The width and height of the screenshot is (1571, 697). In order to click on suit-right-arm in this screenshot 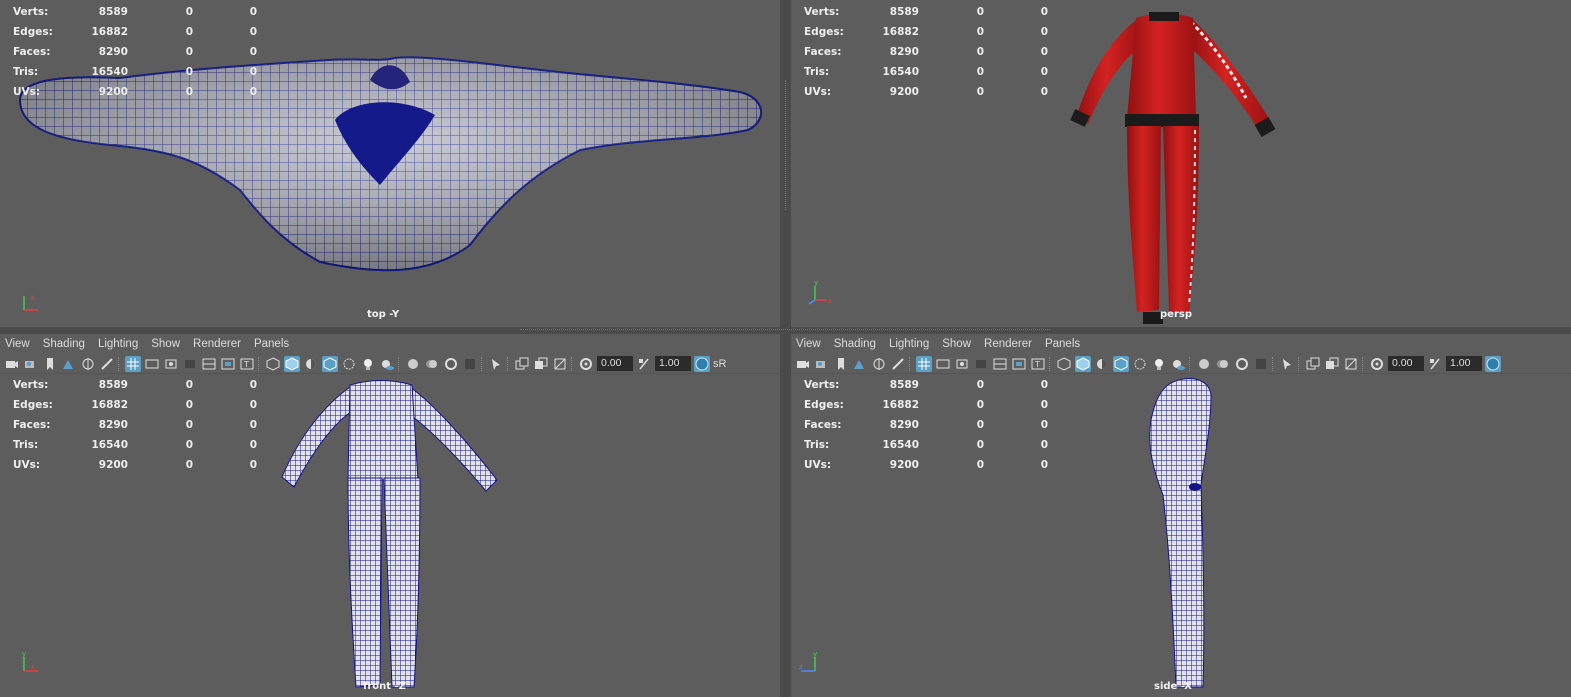, I will do `click(1229, 74)`.